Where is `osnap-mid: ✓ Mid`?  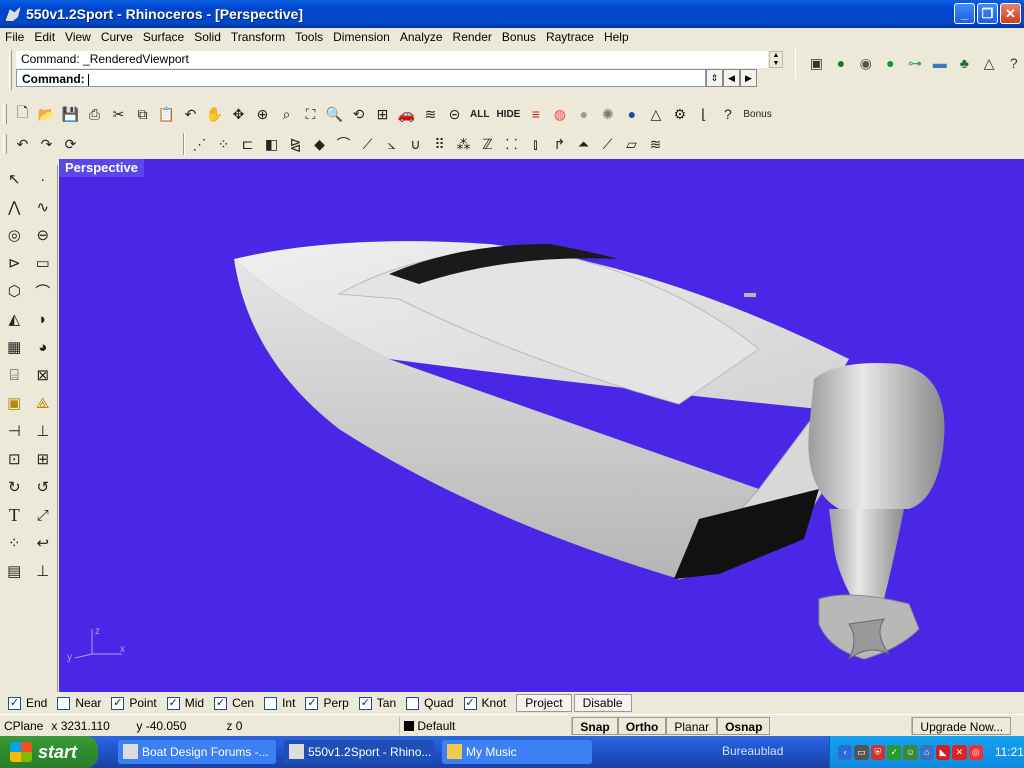 osnap-mid: ✓ Mid is located at coordinates (185, 703).